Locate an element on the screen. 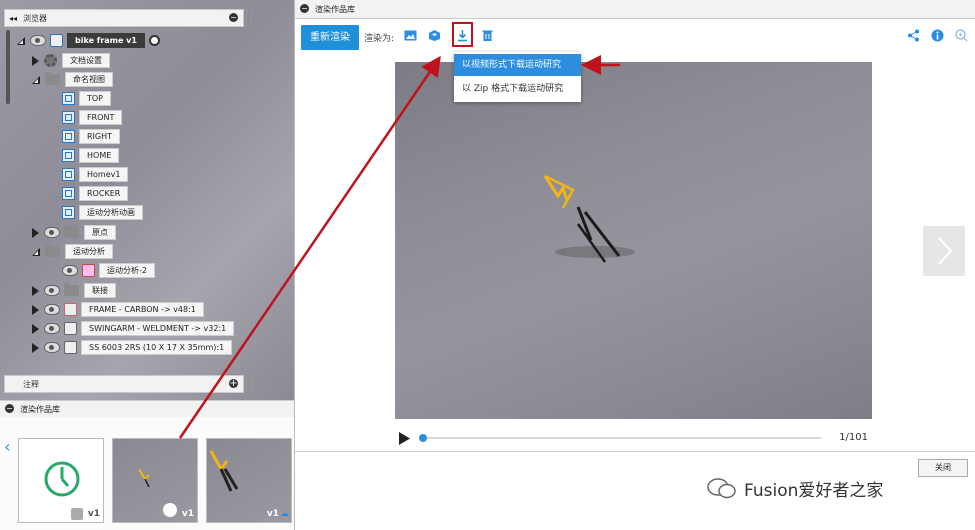 This screenshot has height=530, width=975. wechat-icon is located at coordinates (721, 488).